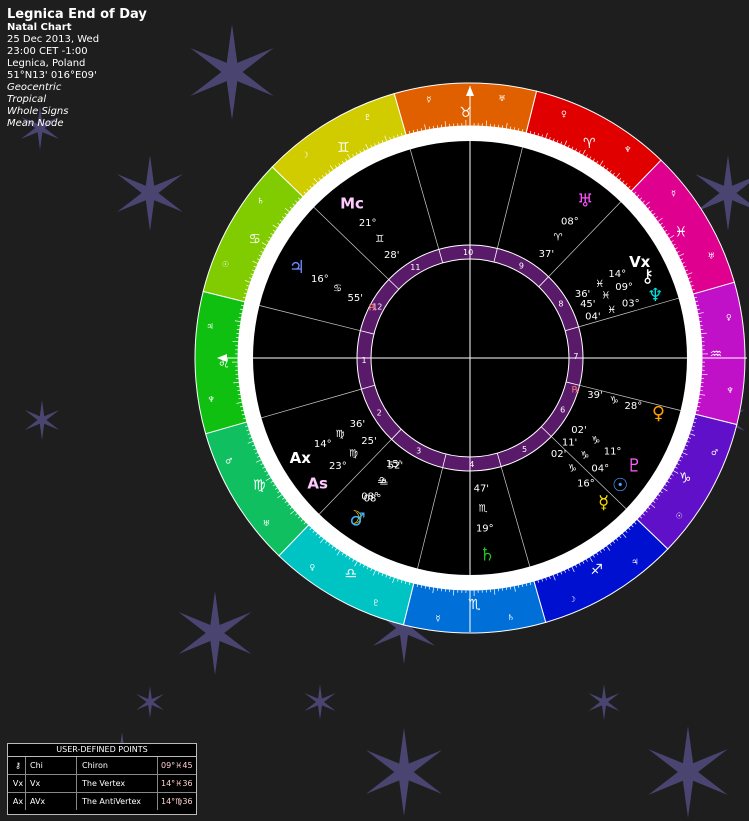 The height and width of the screenshot is (821, 749). Describe the element at coordinates (175, 783) in the screenshot. I see `user-point-position: 14°♓36` at that location.